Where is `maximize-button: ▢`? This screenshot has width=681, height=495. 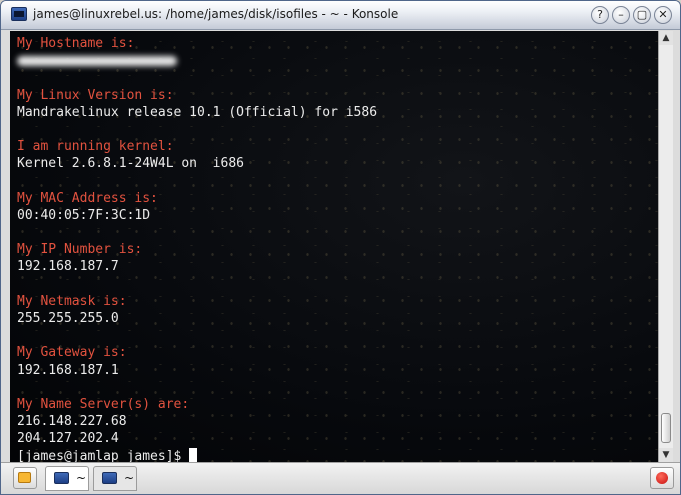
maximize-button: ▢ is located at coordinates (642, 15).